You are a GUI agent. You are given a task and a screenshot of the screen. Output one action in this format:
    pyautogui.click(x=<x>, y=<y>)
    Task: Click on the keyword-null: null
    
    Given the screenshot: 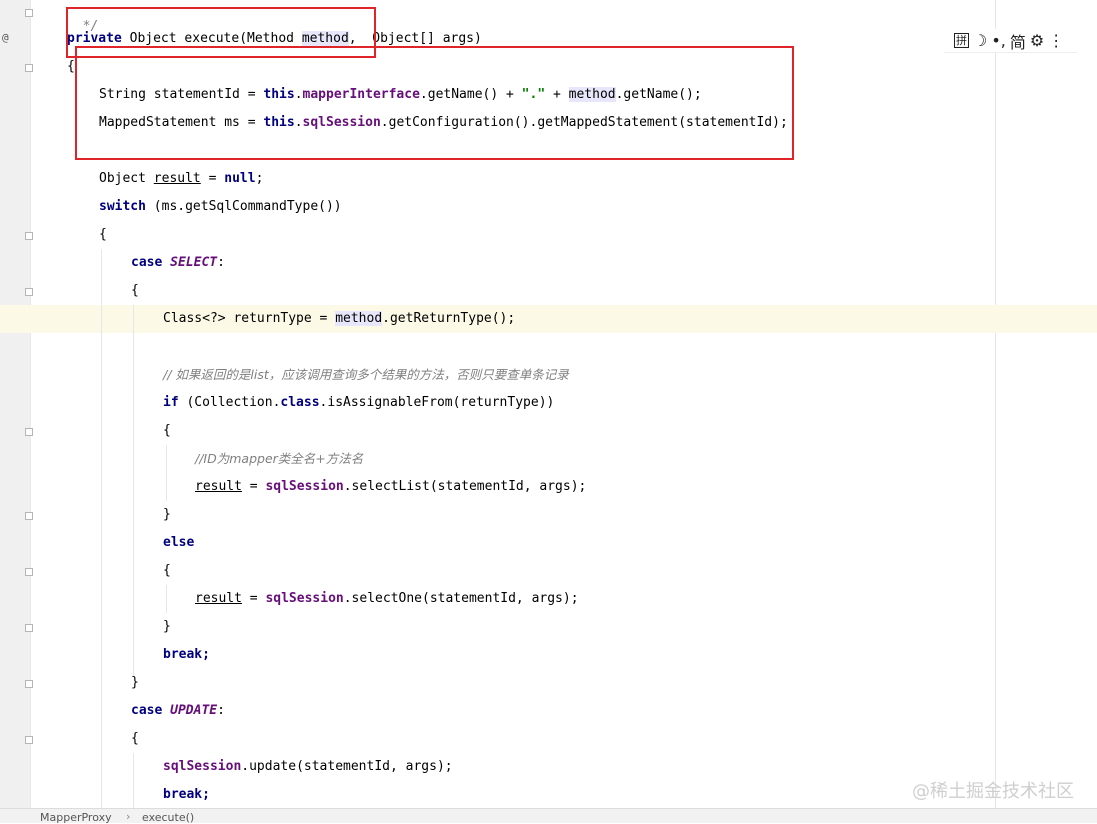 What is the action you would take?
    pyautogui.click(x=240, y=178)
    